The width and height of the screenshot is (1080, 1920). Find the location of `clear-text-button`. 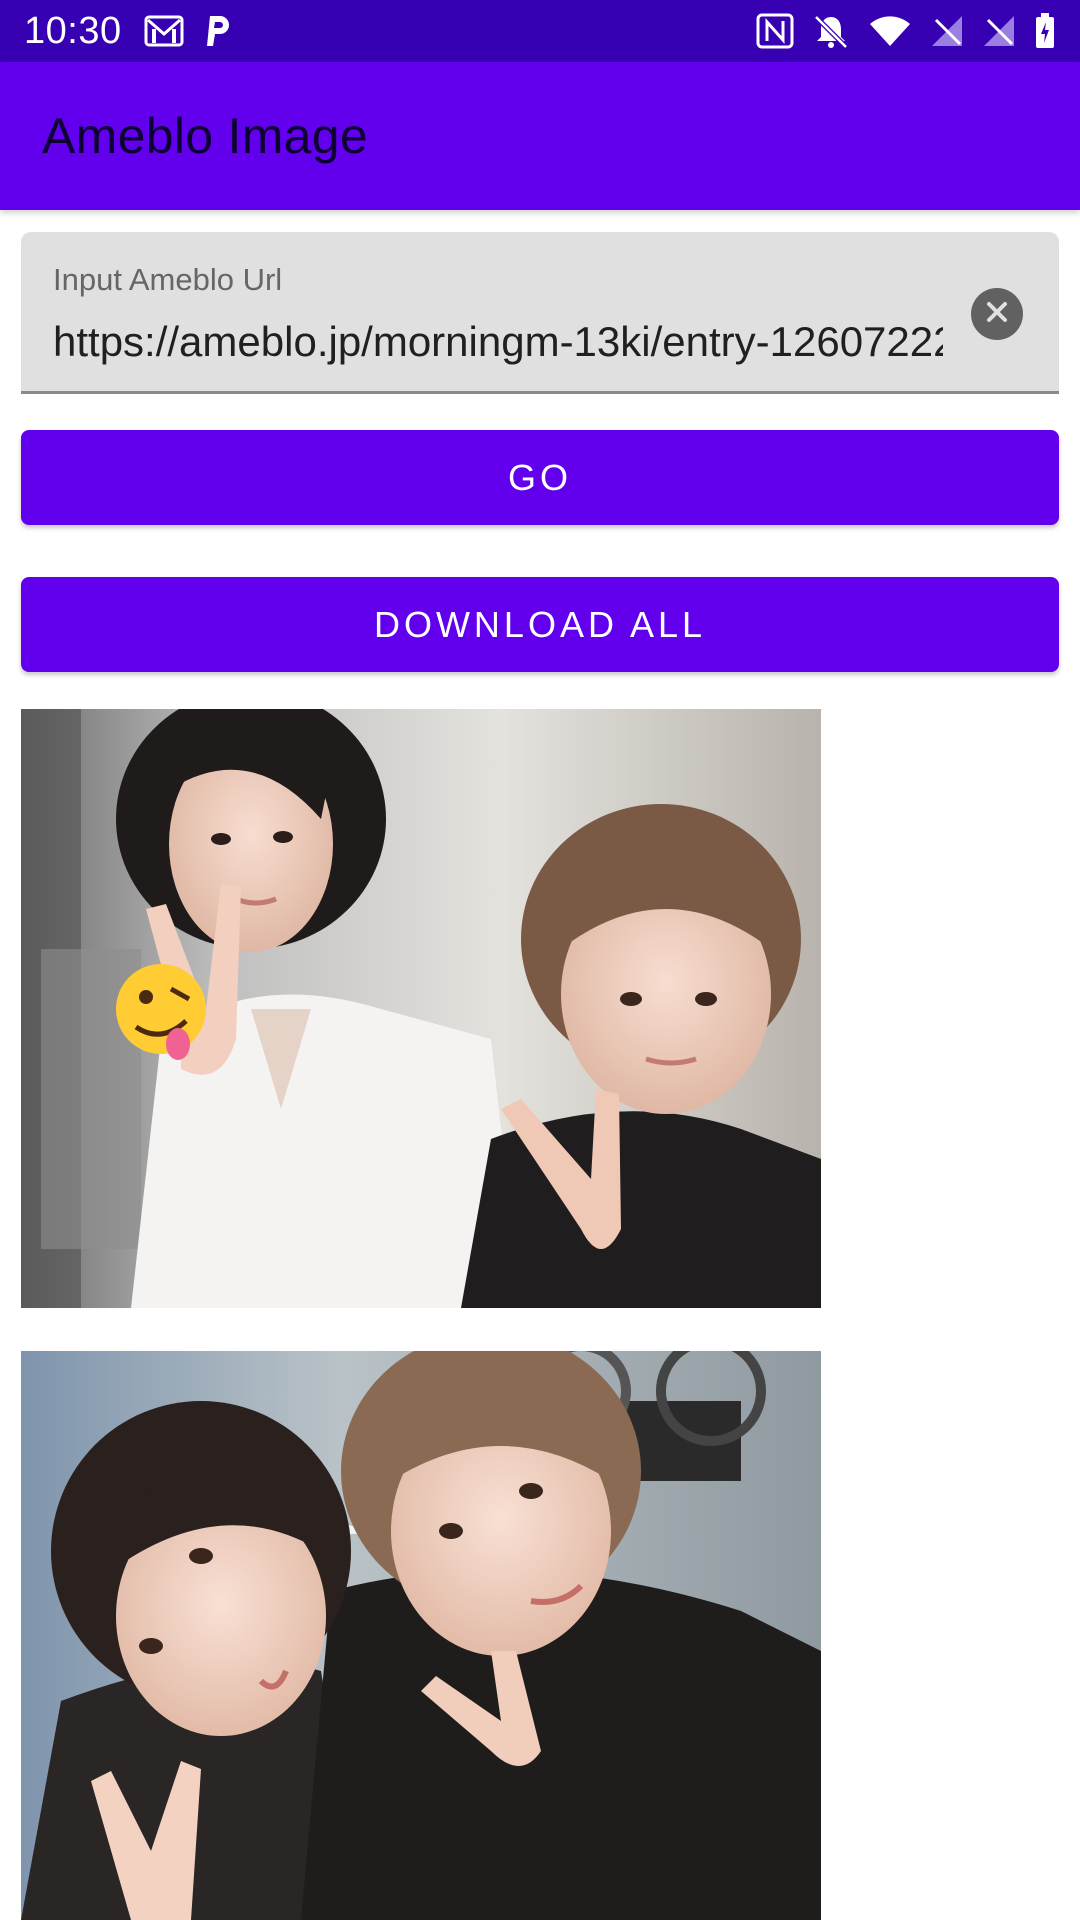

clear-text-button is located at coordinates (997, 314).